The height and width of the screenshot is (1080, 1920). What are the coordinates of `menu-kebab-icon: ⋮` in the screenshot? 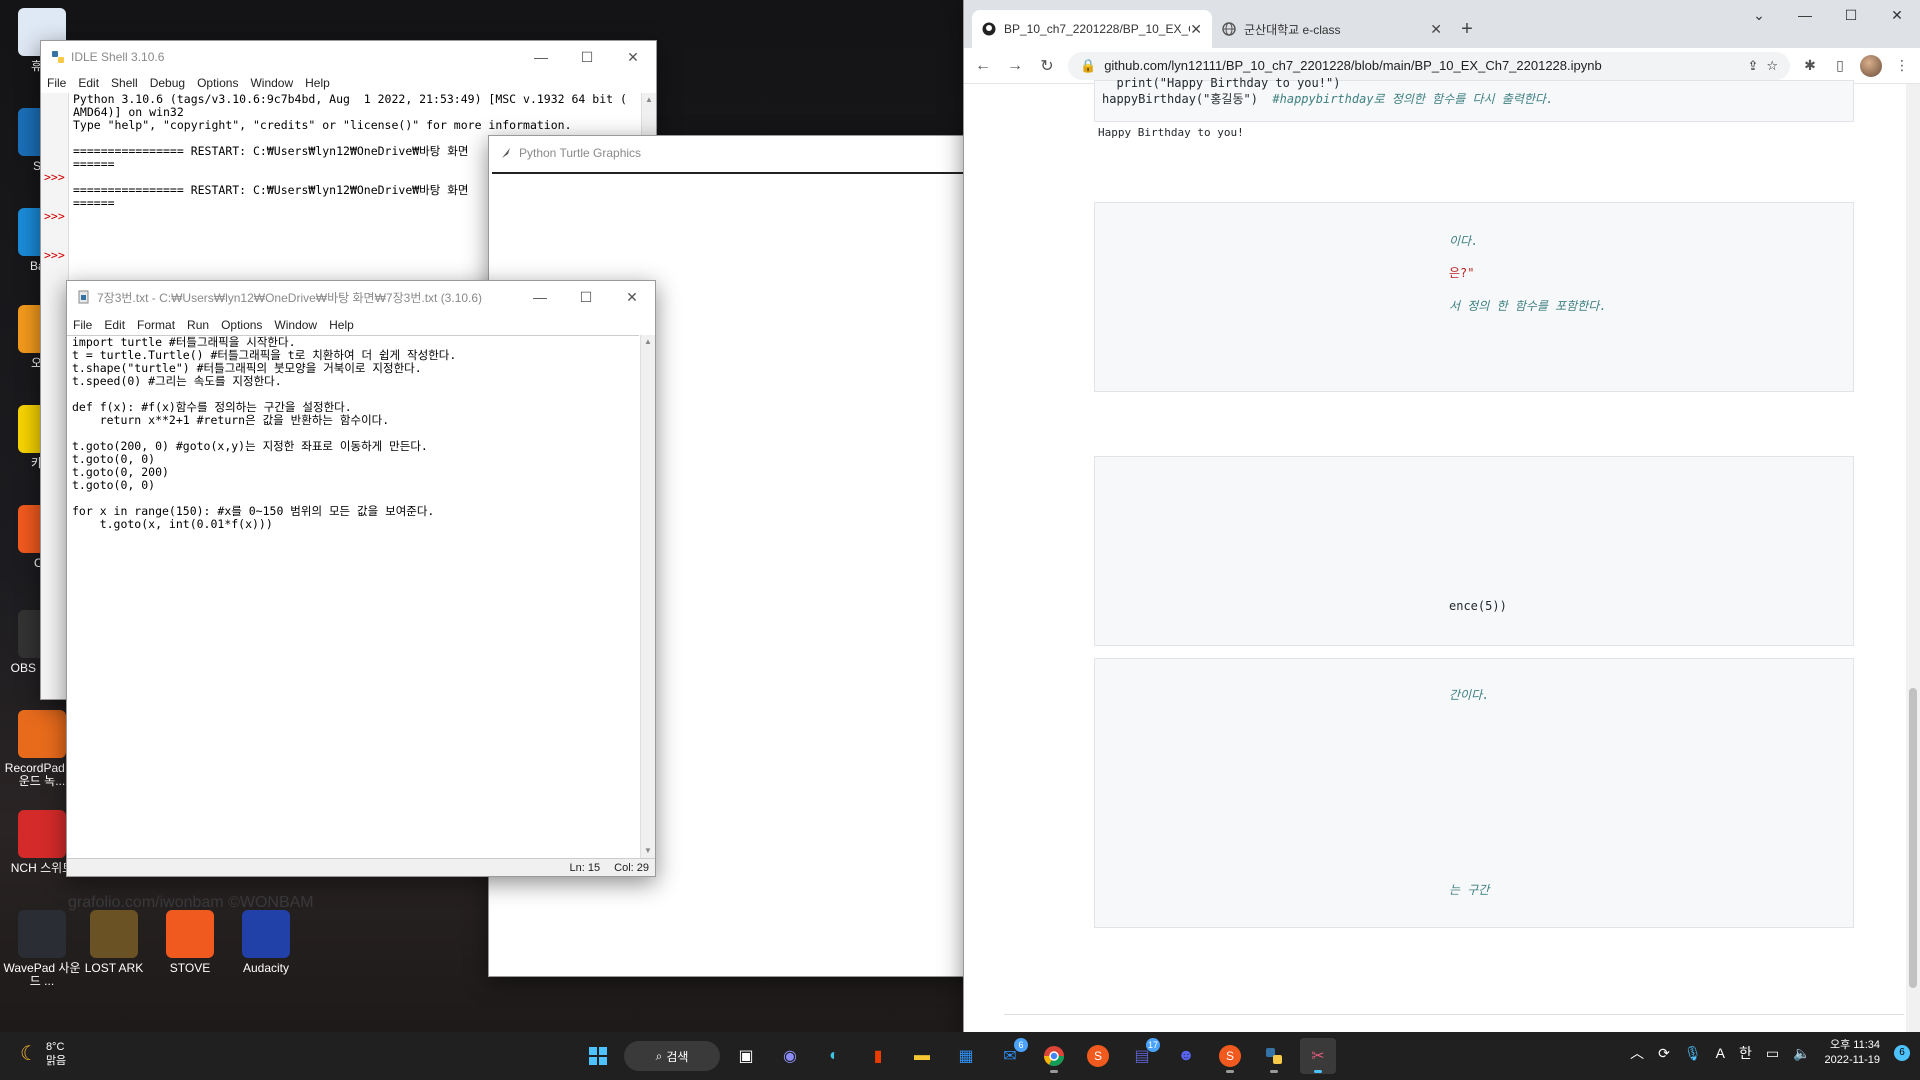 It's located at (1902, 65).